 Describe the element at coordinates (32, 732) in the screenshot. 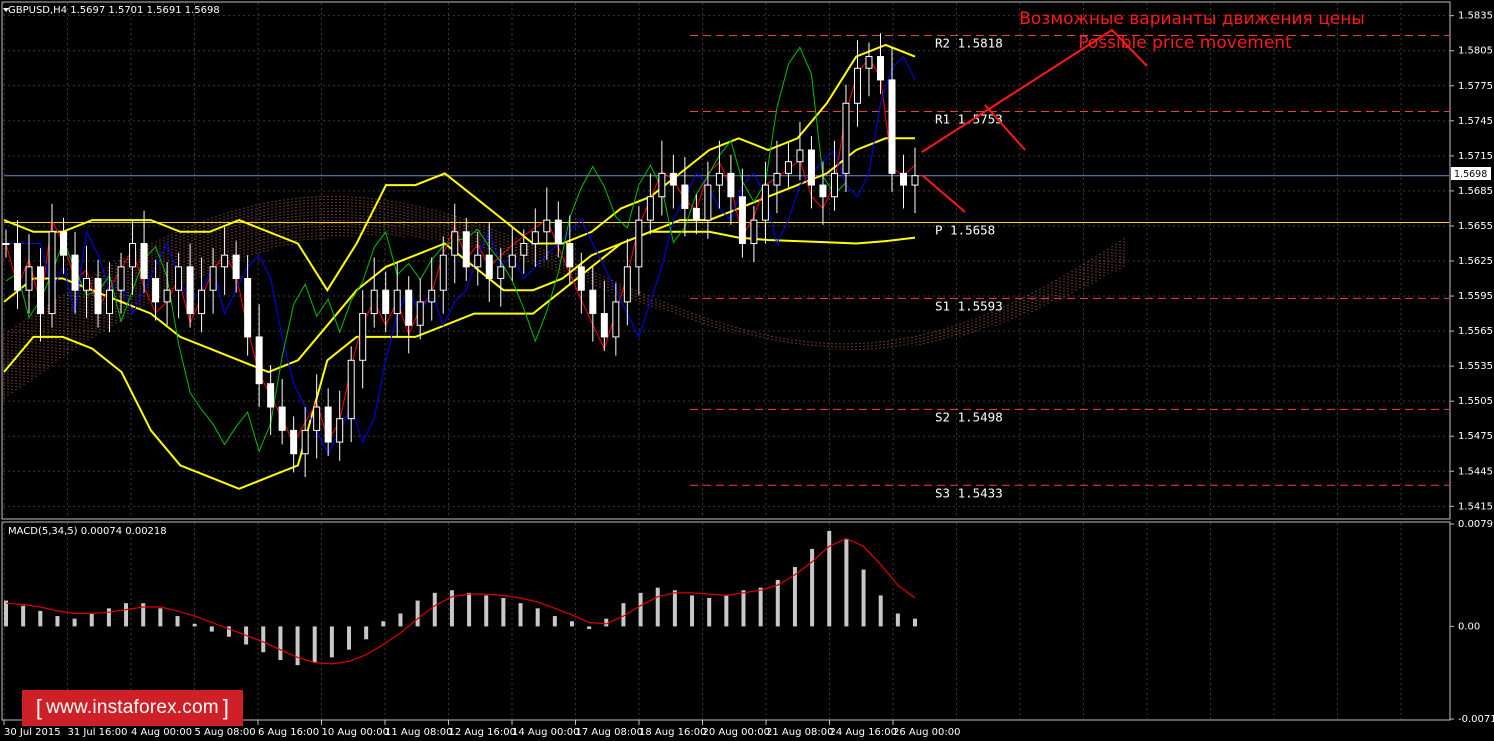

I see `time-tick-label: 30 Jul 2015` at that location.